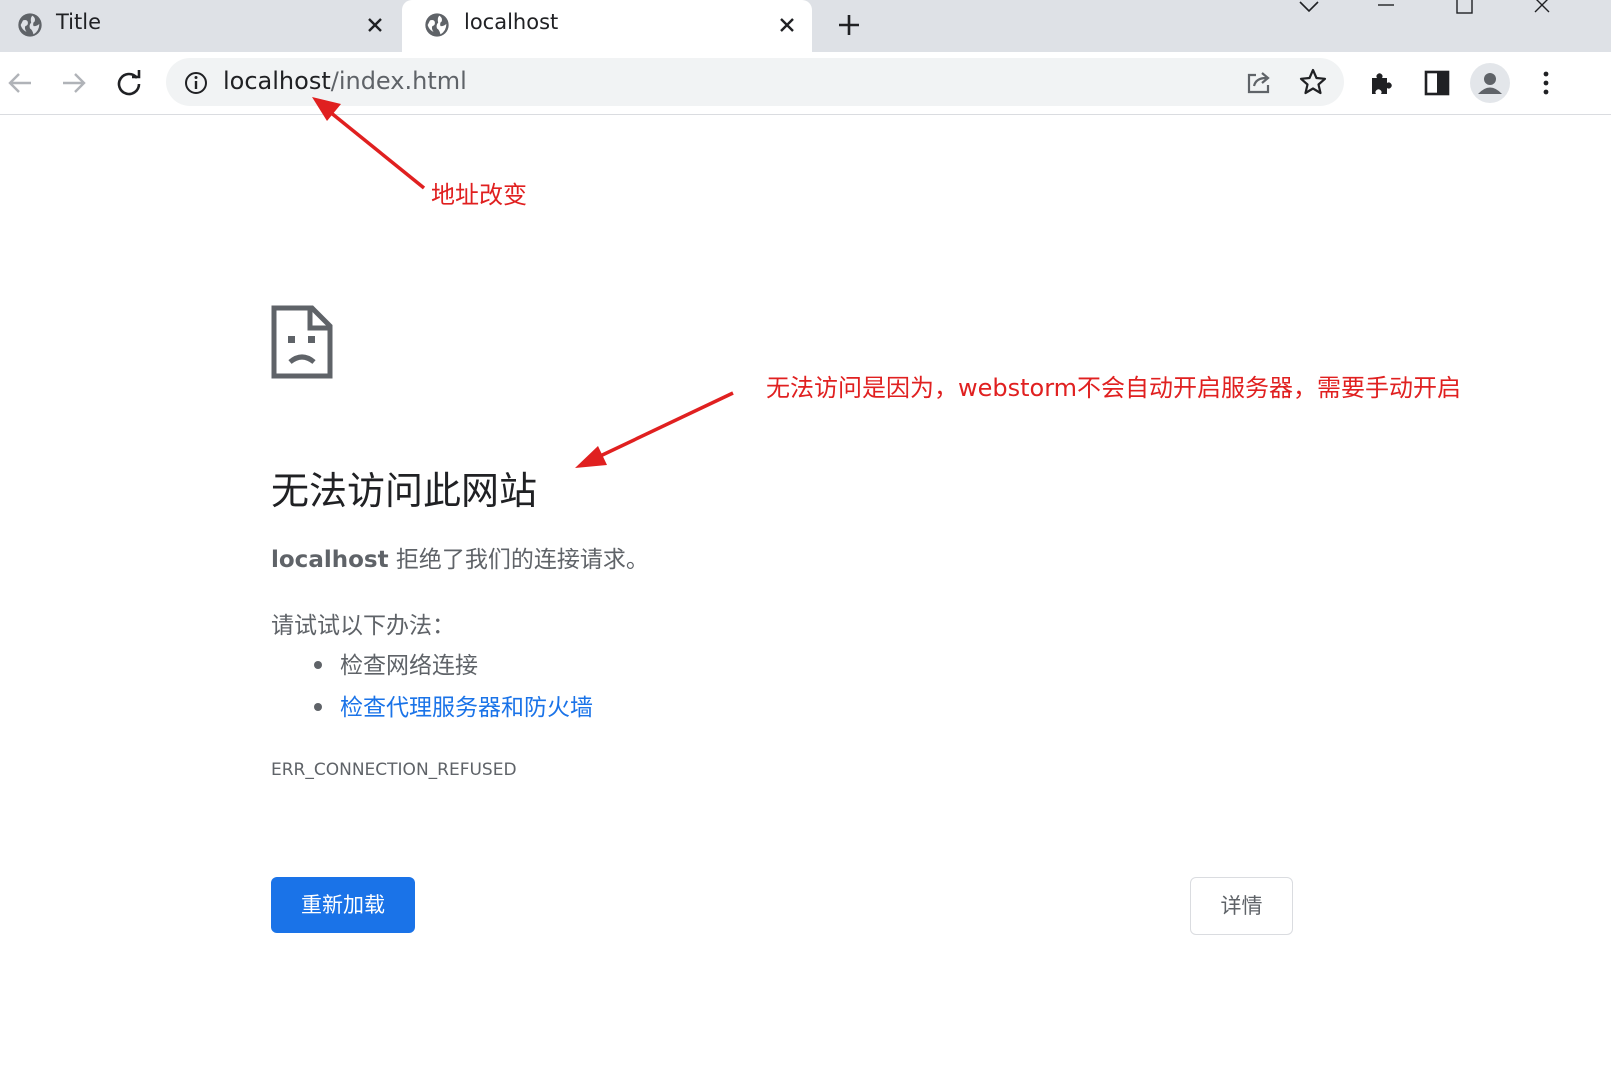 The image size is (1611, 1086). What do you see at coordinates (479, 195) in the screenshot?
I see `annotation-address-changed: 地址改变` at bounding box center [479, 195].